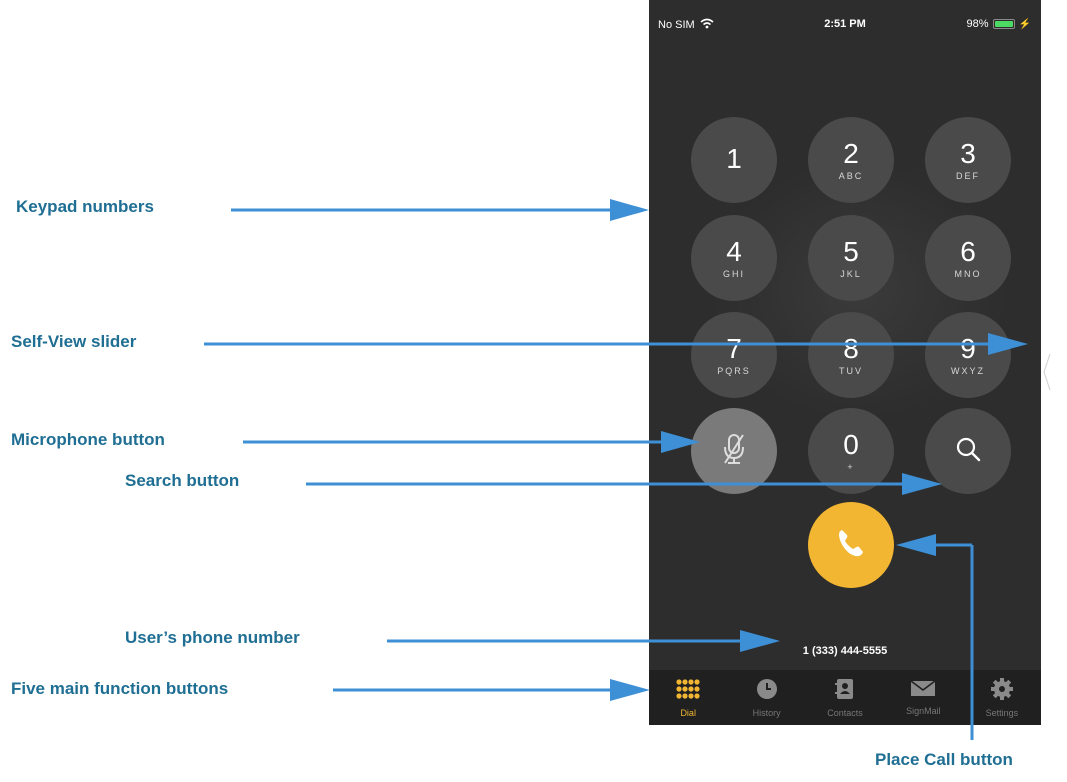  What do you see at coordinates (440, 210) in the screenshot?
I see `arrow-keypad-numbers` at bounding box center [440, 210].